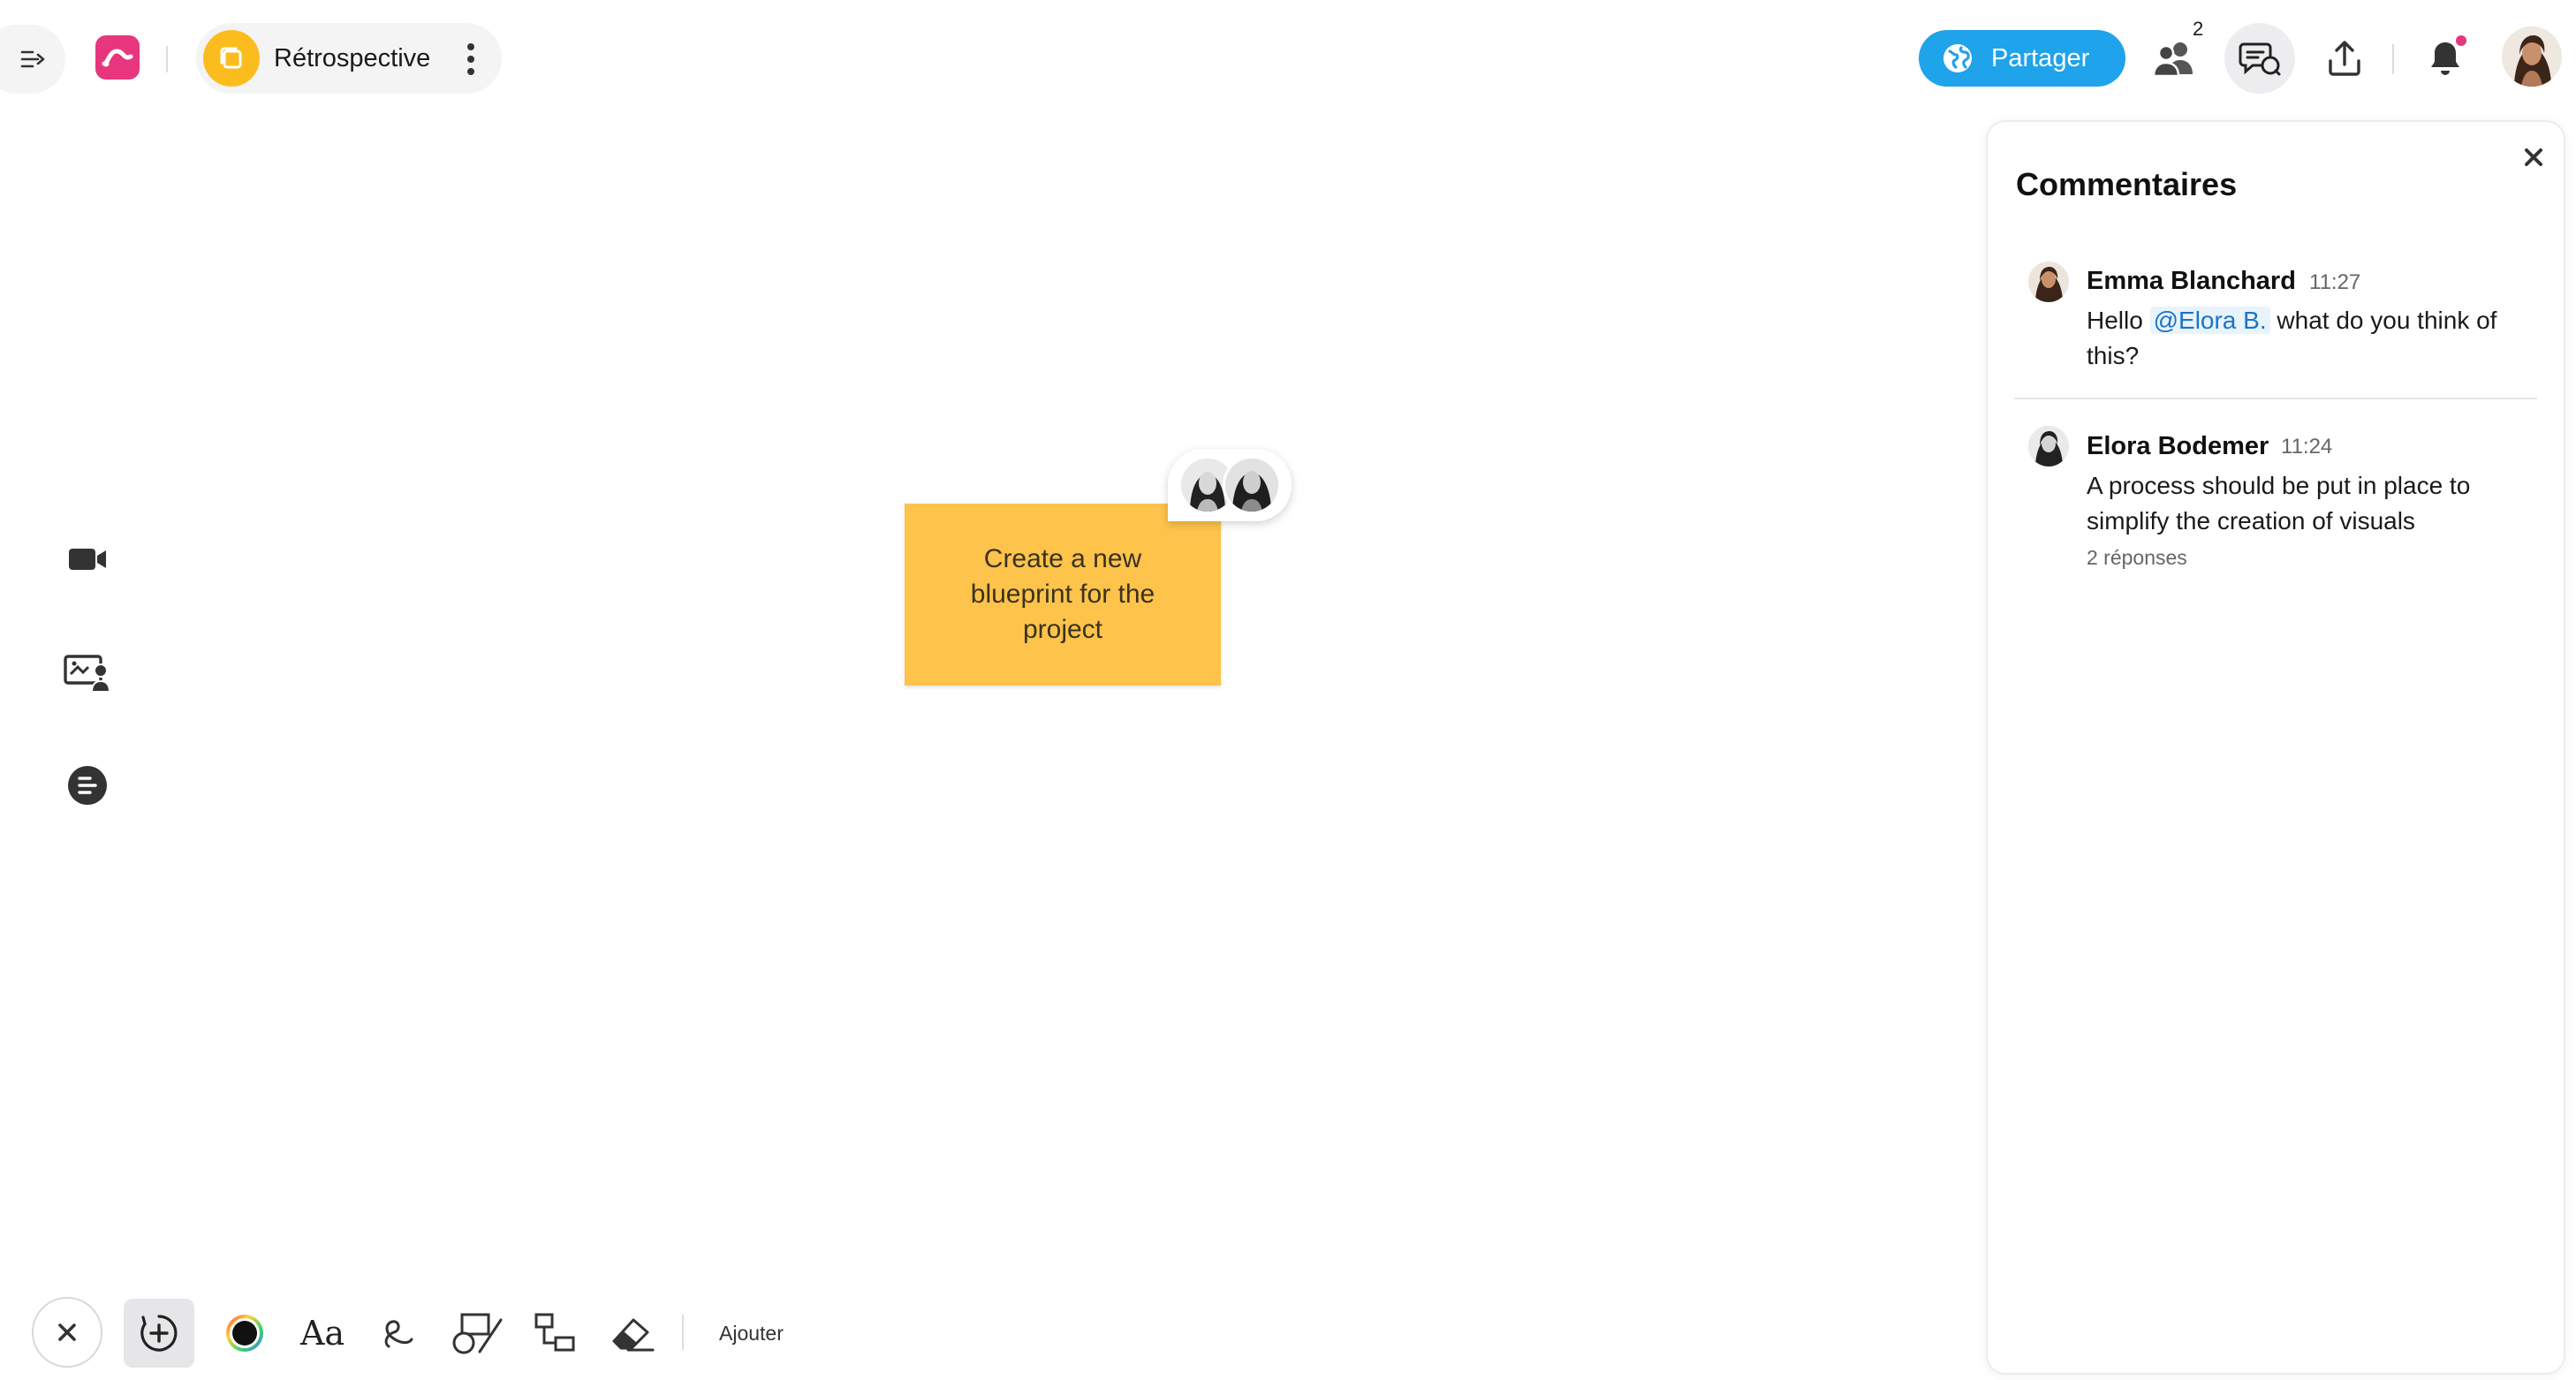 This screenshot has height=1380, width=2576. I want to click on app-logo-icon, so click(117, 58).